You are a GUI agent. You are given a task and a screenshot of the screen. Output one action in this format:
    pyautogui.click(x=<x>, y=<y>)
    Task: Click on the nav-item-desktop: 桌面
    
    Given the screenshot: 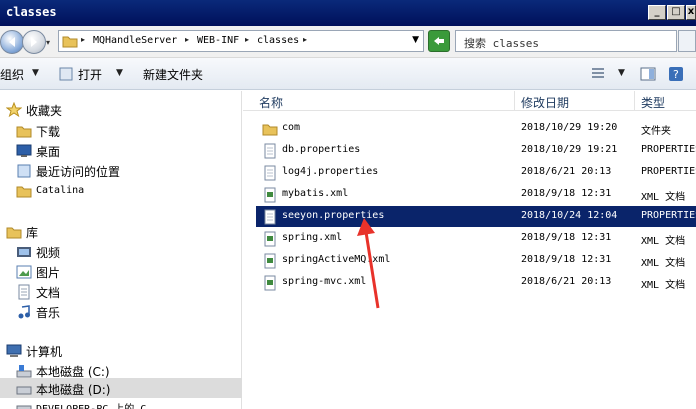 What is the action you would take?
    pyautogui.click(x=121, y=150)
    